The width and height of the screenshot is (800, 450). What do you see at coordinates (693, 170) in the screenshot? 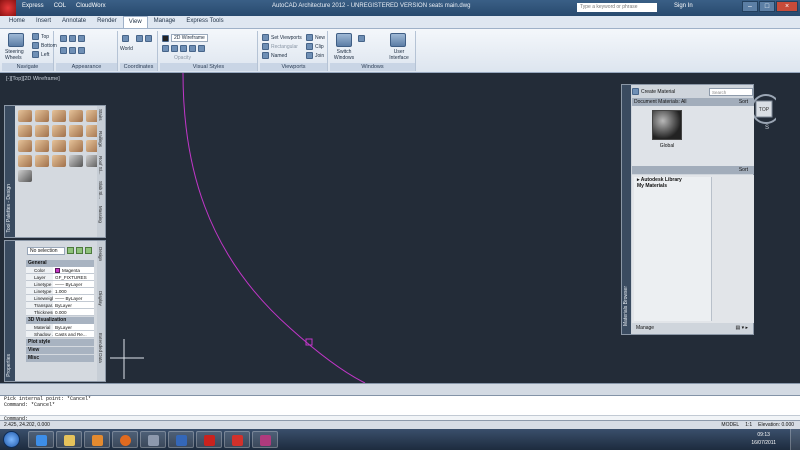
I see `library-header: Sort` at bounding box center [693, 170].